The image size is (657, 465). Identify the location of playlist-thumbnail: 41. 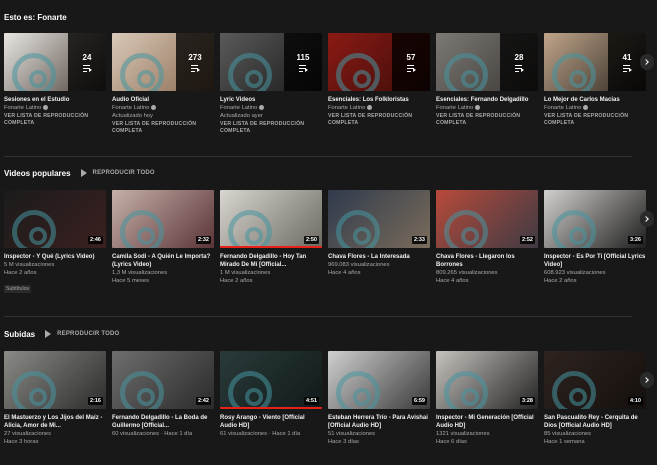
(595, 62).